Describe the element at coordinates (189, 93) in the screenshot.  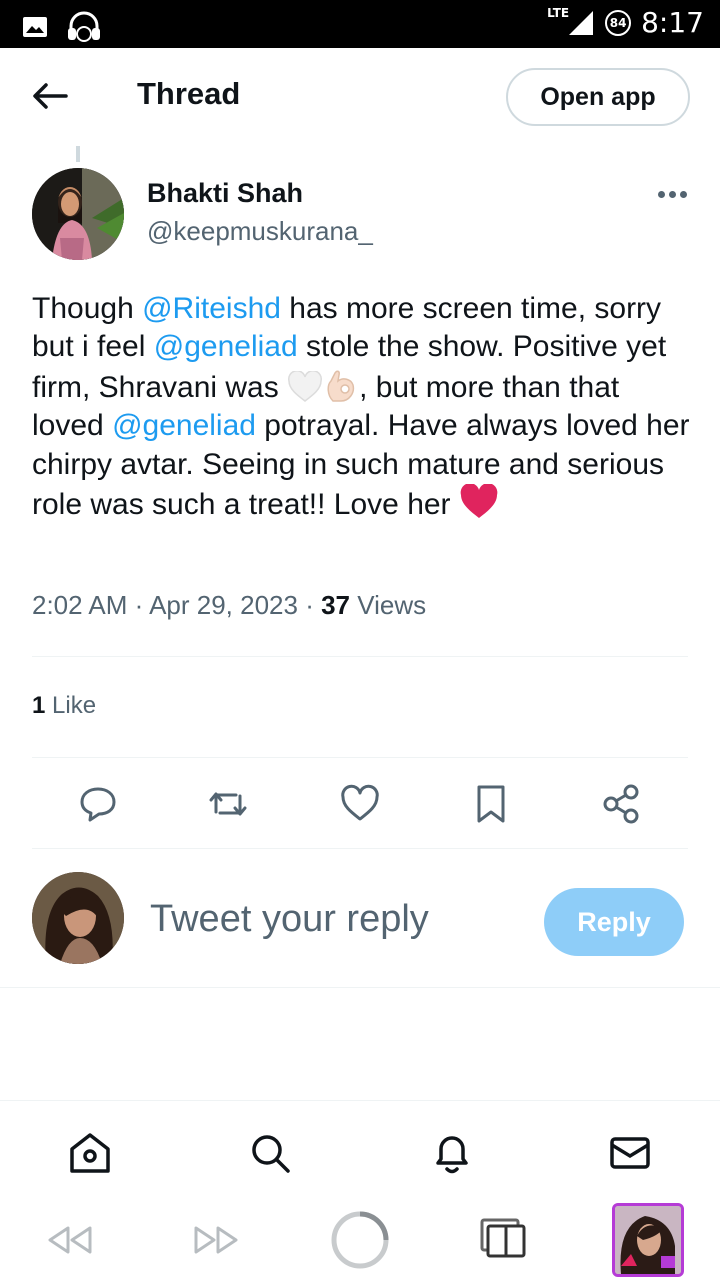
I see `page-title: Thread` at that location.